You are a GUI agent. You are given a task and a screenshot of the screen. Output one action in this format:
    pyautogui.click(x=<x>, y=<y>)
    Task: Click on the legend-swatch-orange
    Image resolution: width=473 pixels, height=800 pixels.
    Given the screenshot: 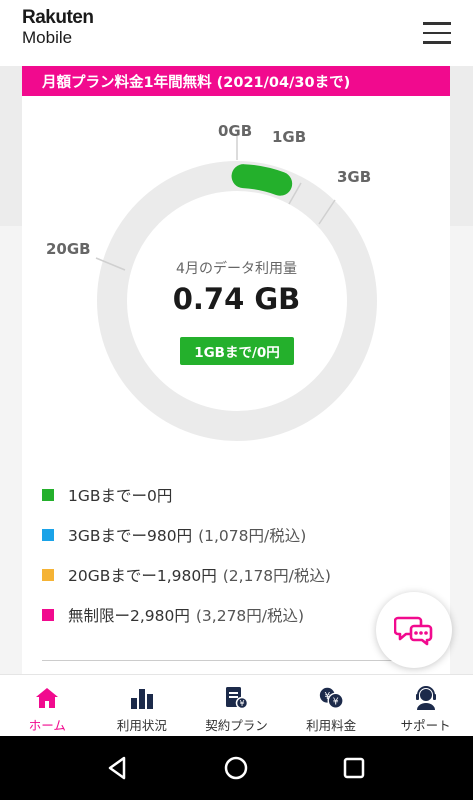 What is the action you would take?
    pyautogui.click(x=48, y=575)
    